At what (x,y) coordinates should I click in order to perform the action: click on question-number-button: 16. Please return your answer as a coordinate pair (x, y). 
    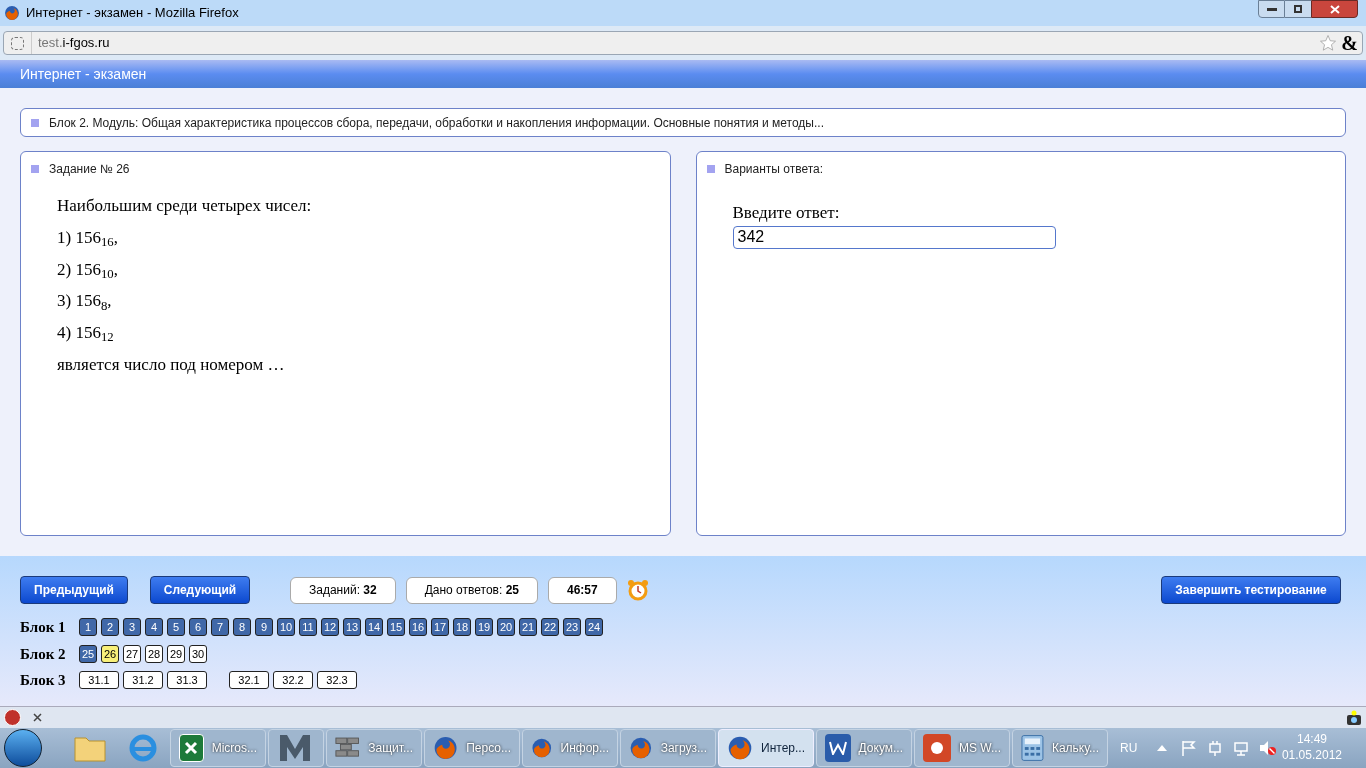
    Looking at the image, I should click on (418, 627).